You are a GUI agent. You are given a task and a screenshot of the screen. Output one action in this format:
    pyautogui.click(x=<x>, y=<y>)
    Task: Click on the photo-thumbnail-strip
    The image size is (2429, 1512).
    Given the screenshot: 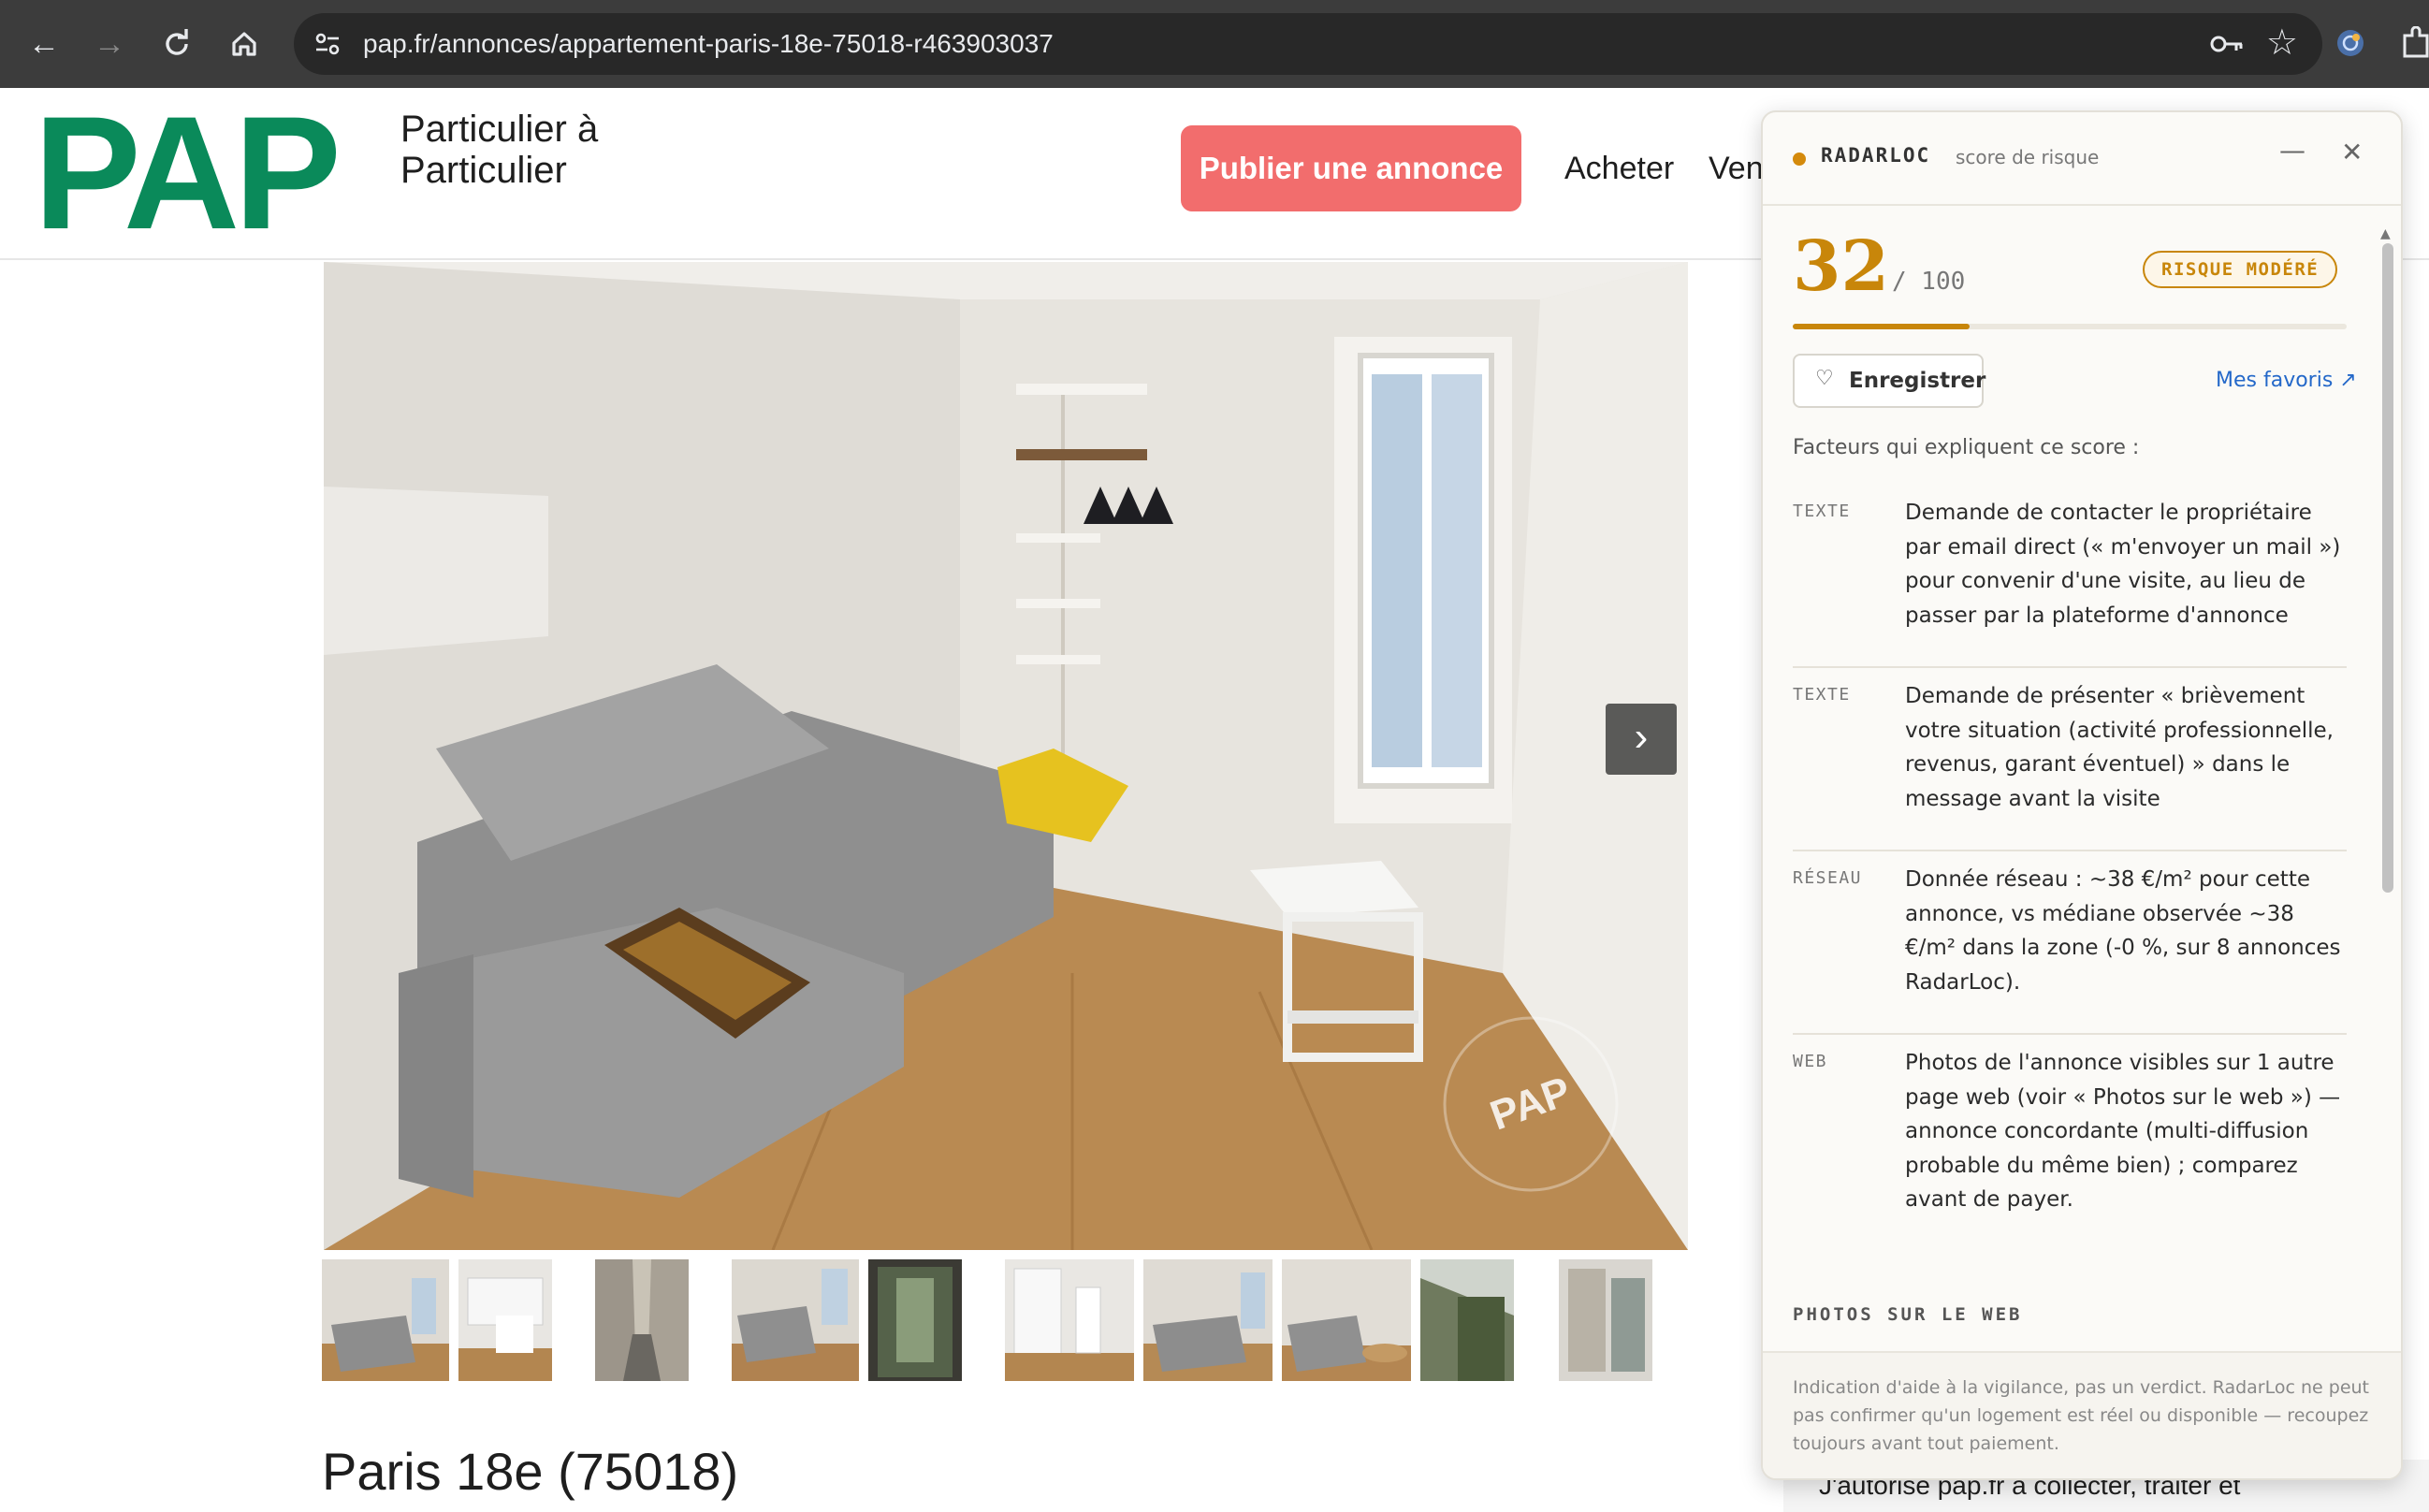 What is the action you would take?
    pyautogui.click(x=987, y=1320)
    